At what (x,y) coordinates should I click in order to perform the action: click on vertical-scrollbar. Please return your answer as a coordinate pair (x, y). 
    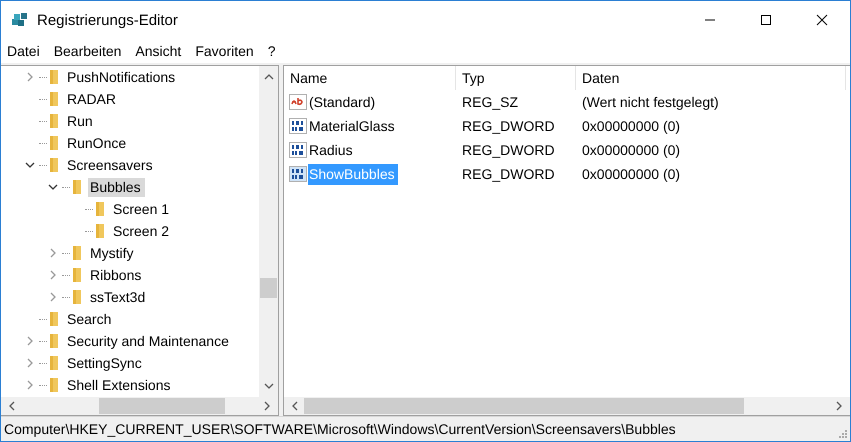
    Looking at the image, I should click on (268, 231).